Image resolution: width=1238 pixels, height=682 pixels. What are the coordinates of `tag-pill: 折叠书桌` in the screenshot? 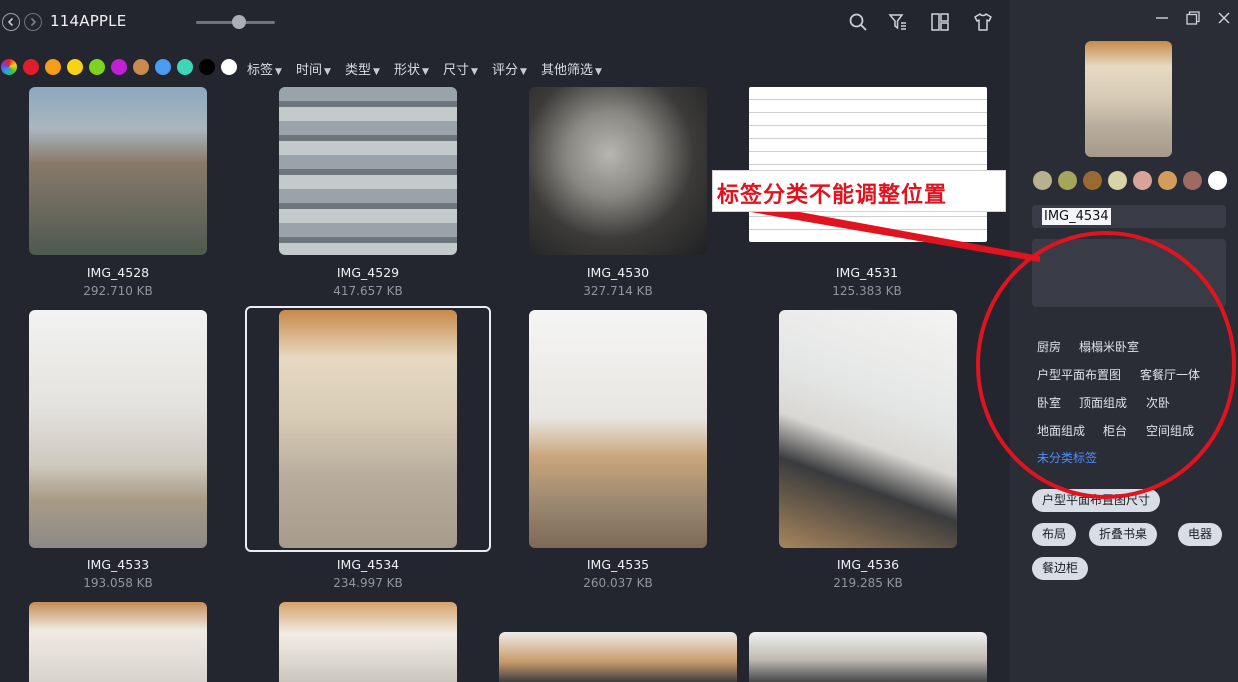 It's located at (1123, 534).